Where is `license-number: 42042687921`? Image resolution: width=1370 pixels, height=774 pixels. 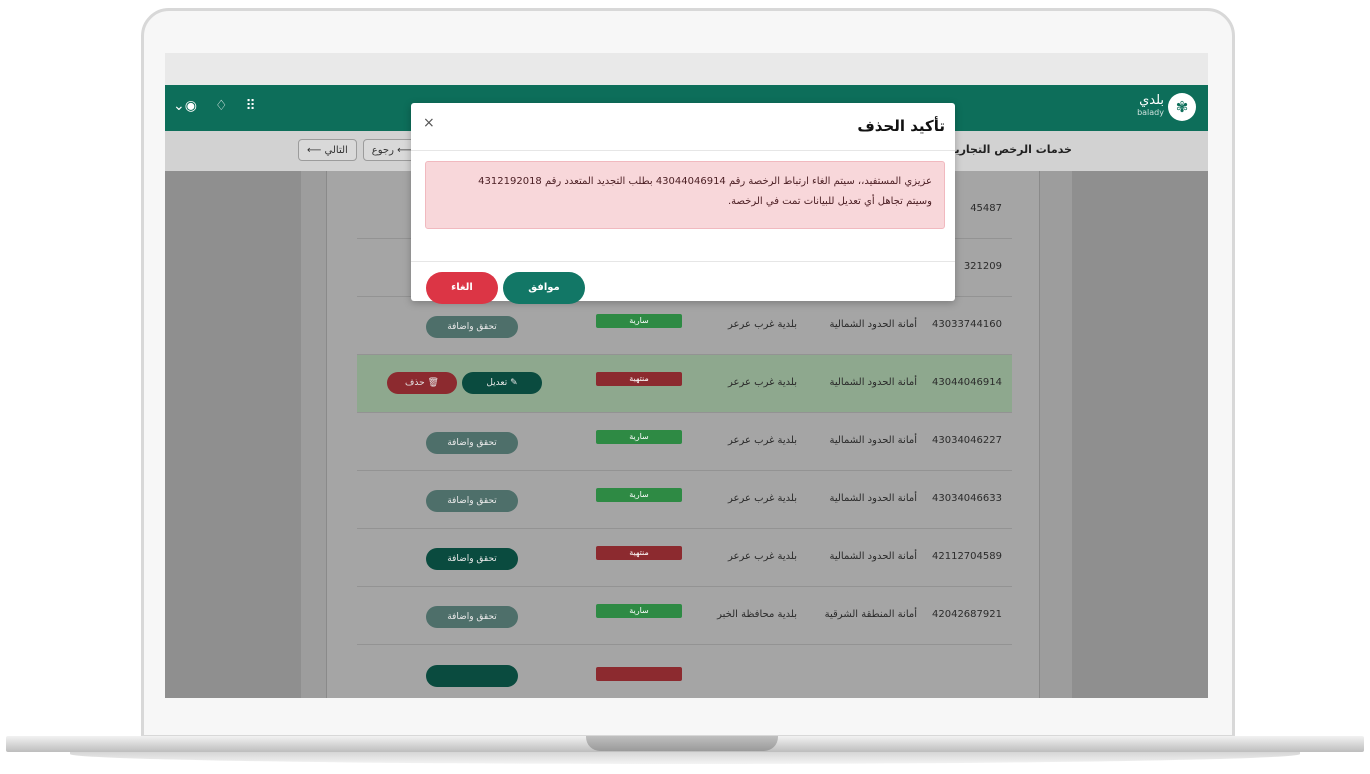
license-number: 42042687921 is located at coordinates (967, 614).